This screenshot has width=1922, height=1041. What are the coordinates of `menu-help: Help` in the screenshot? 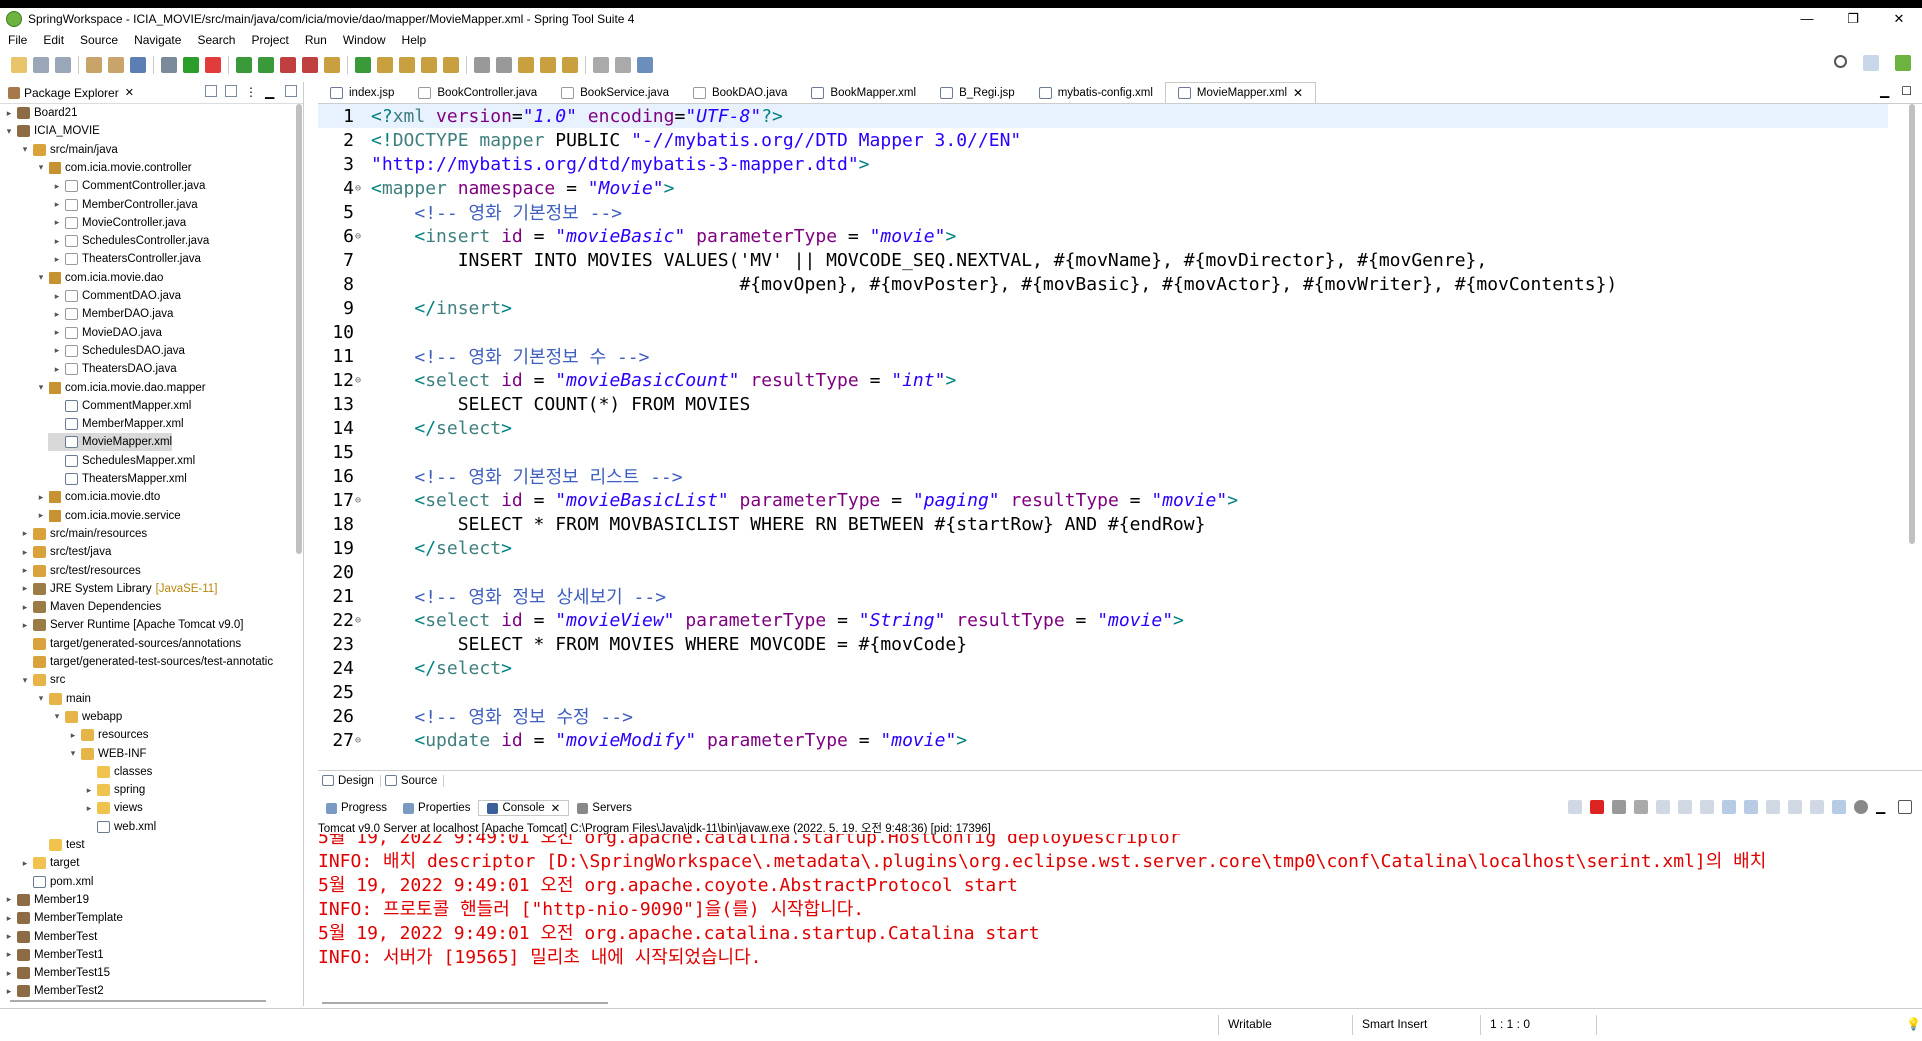 It's located at (414, 40).